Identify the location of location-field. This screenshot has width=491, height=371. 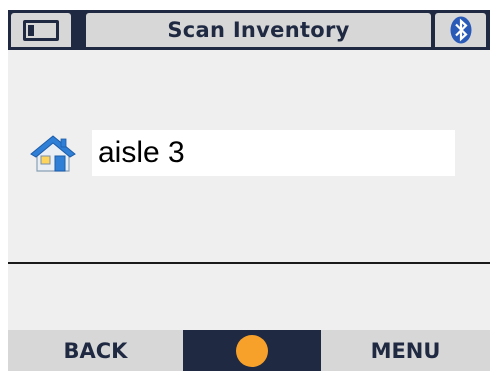
(273, 153).